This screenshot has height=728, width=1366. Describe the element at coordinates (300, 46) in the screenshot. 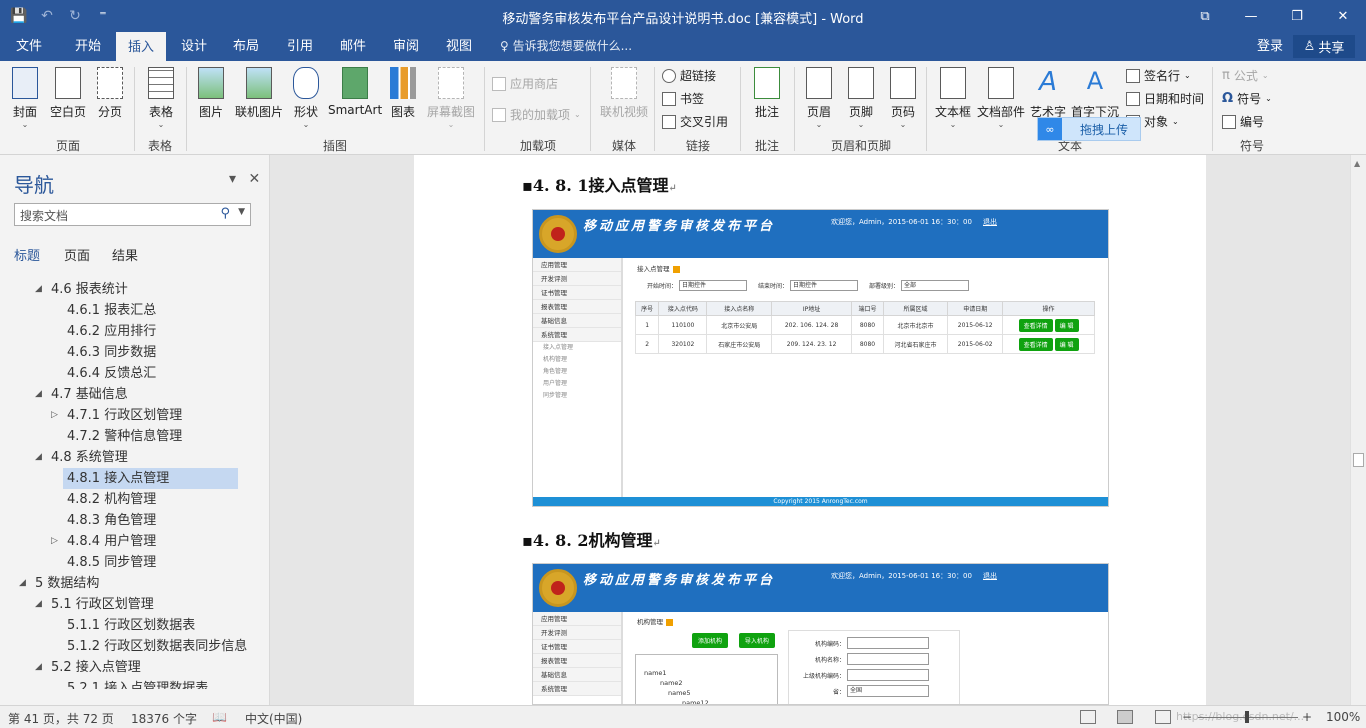

I see `tab-references: 引用` at that location.